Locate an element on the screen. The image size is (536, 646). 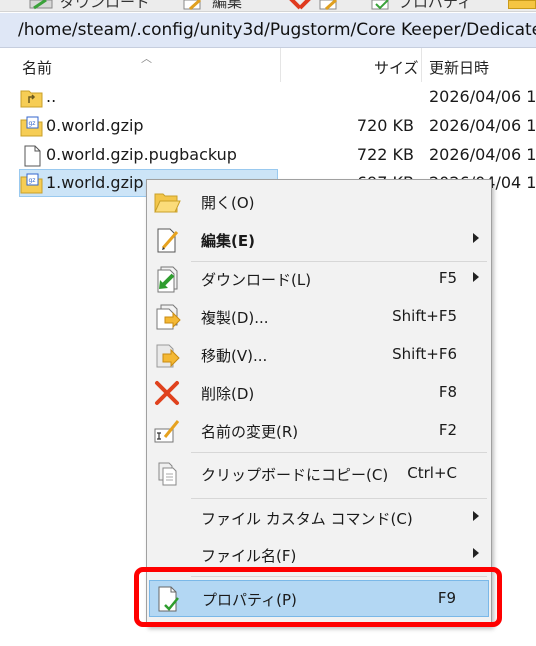
menu-item-rename: 名前の変更(R) F2 is located at coordinates (319, 431).